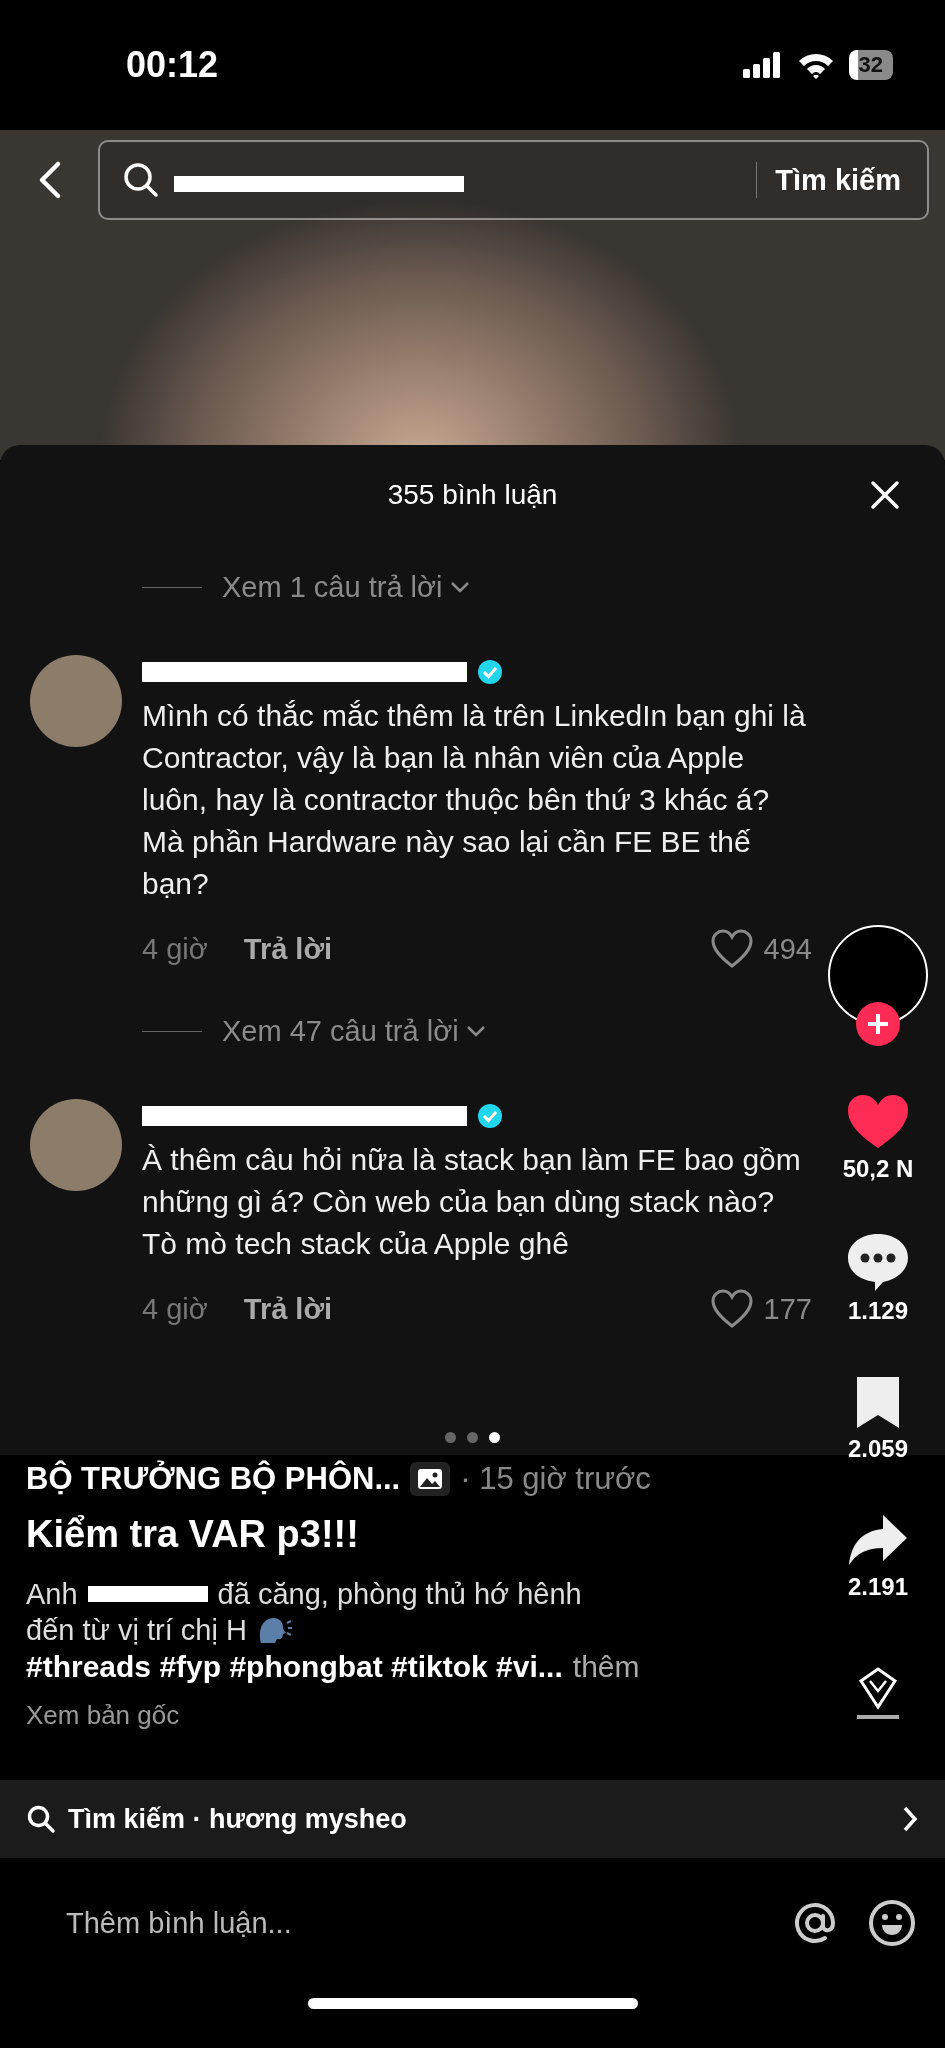  I want to click on status-time: 00:12, so click(172, 65).